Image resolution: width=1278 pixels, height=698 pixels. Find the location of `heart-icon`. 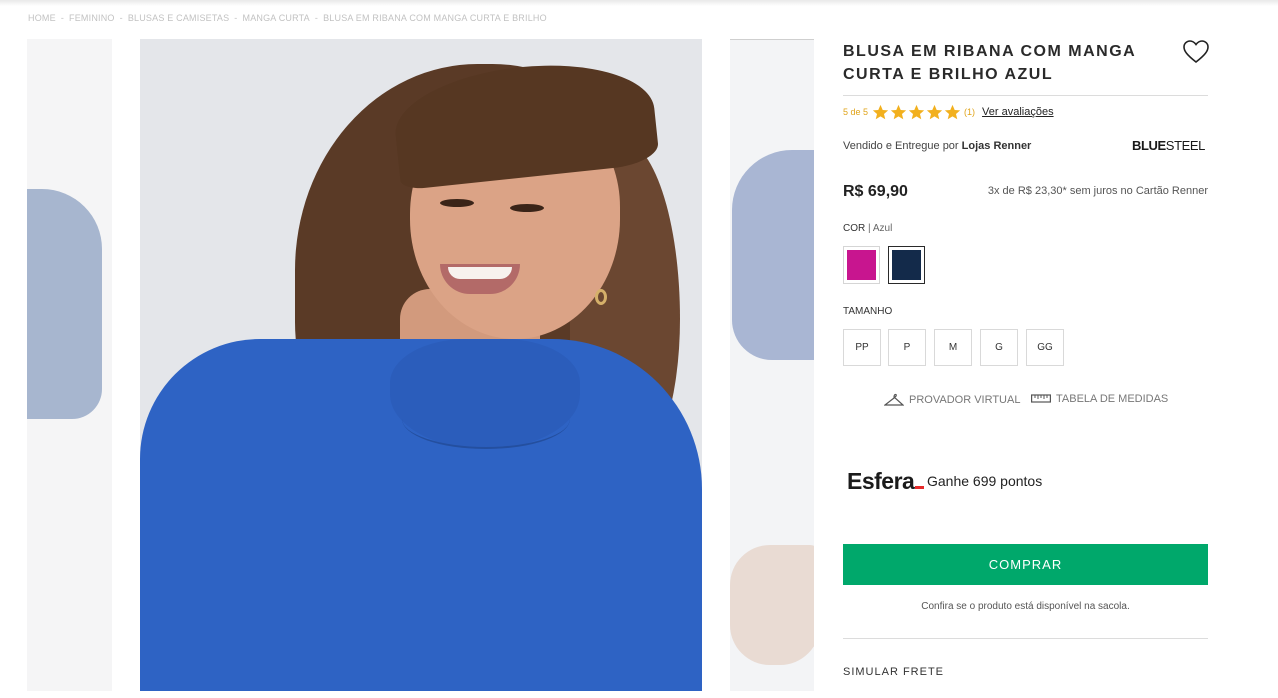

heart-icon is located at coordinates (1196, 52).